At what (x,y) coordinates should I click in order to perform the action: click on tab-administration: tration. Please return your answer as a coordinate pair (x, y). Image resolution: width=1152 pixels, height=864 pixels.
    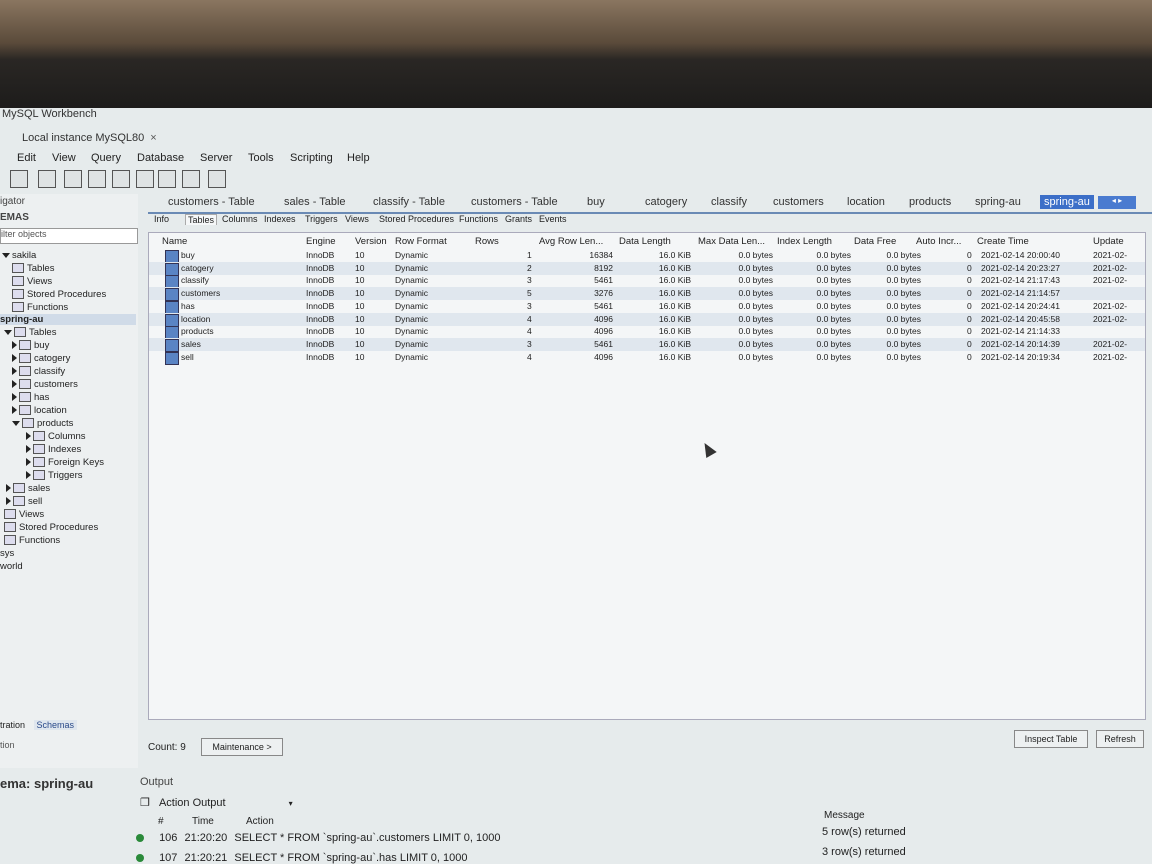
    Looking at the image, I should click on (12, 725).